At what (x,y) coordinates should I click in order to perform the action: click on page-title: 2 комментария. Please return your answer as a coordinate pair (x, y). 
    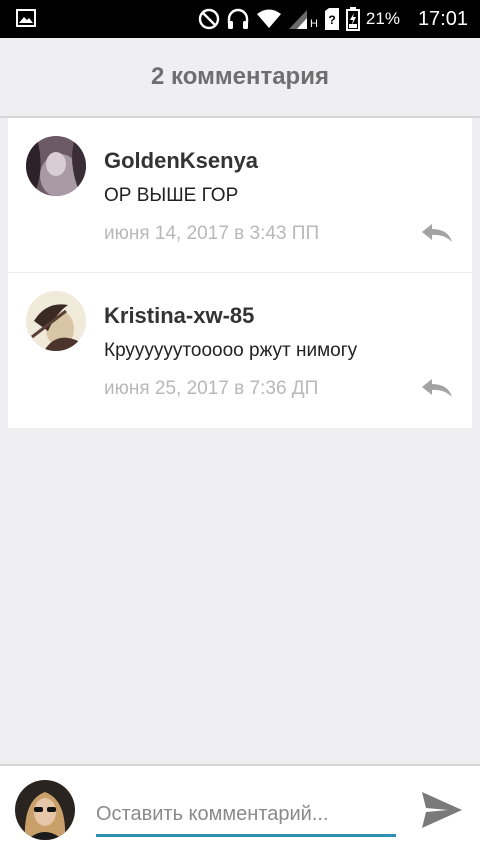
    Looking at the image, I should click on (240, 76).